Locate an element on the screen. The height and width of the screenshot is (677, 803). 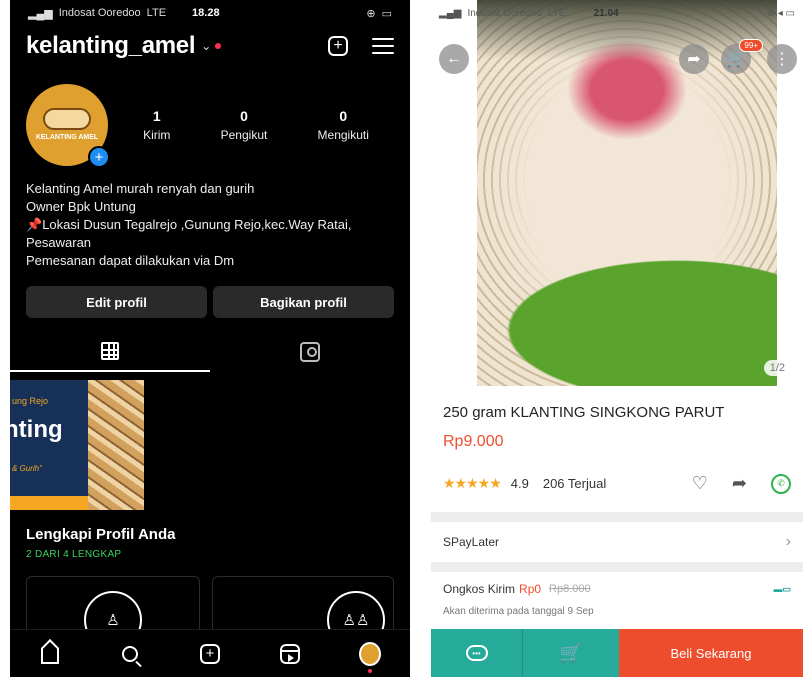
content-tabs is located at coordinates (210, 352).